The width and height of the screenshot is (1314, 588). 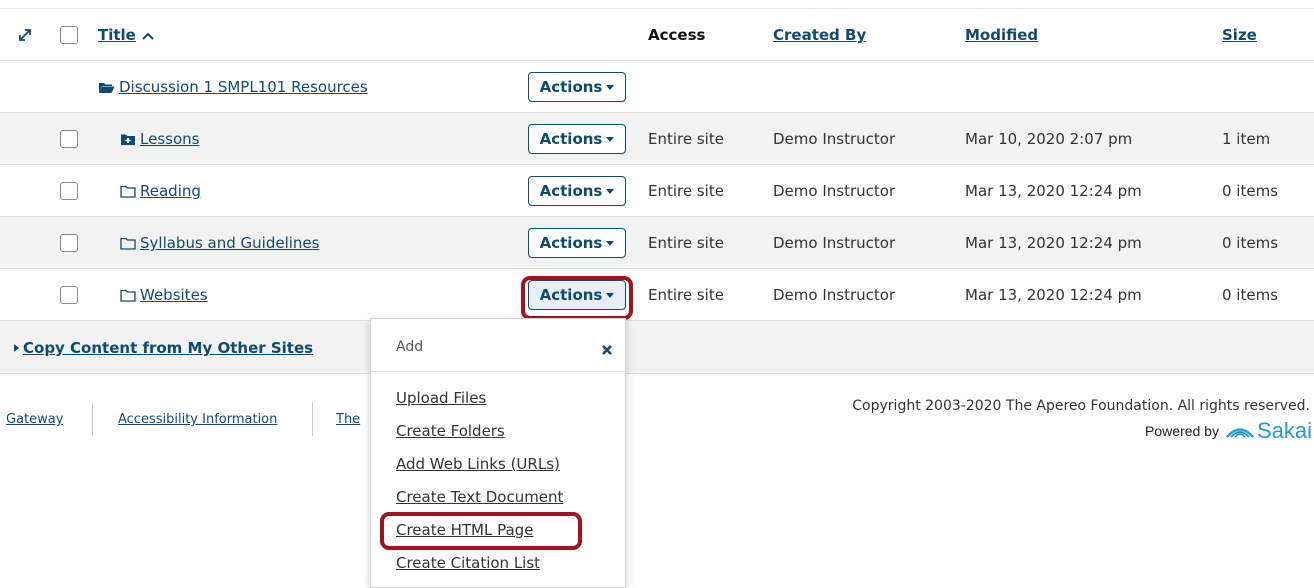 I want to click on powered-by-label: Powered by, so click(x=1182, y=431).